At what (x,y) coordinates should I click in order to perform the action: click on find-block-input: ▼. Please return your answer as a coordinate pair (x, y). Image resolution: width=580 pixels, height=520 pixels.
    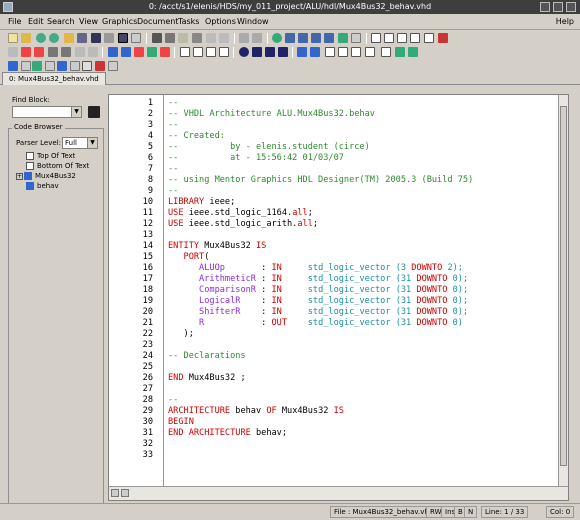
    Looking at the image, I should click on (47, 112).